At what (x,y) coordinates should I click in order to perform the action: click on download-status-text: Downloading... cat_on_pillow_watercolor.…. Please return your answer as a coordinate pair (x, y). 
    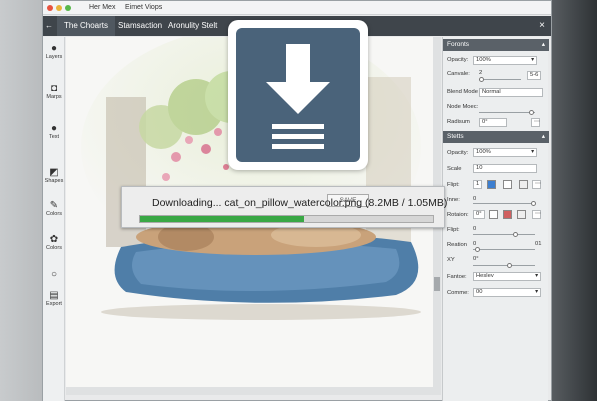
    Looking at the image, I should click on (300, 203).